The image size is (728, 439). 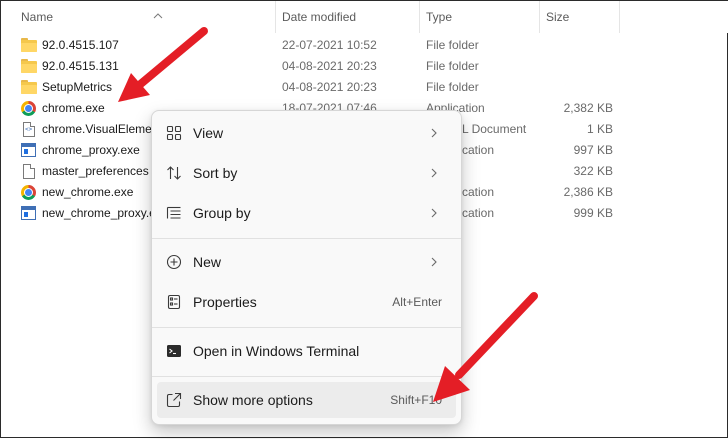 I want to click on file-name: chrome_proxy.exe, so click(x=91, y=150).